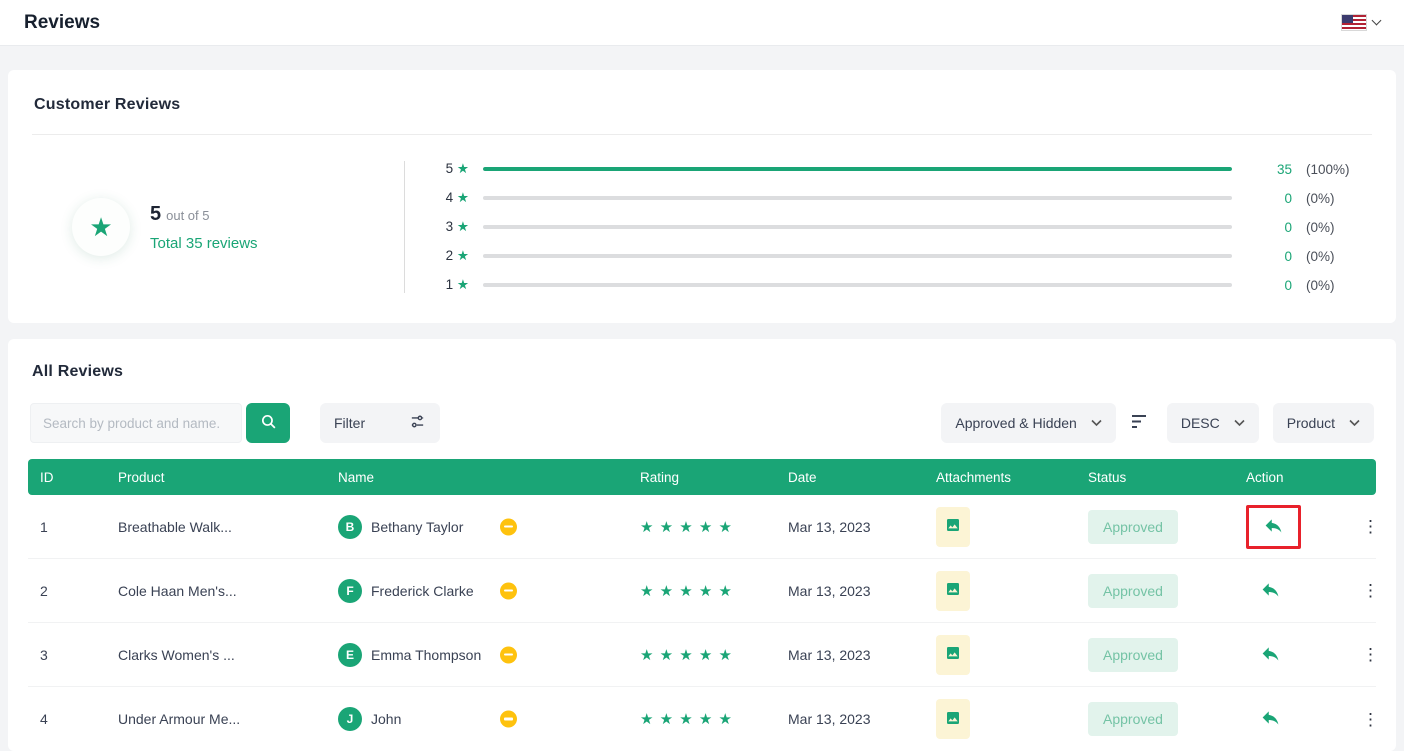 The width and height of the screenshot is (1404, 751). I want to click on avatar: E, so click(350, 654).